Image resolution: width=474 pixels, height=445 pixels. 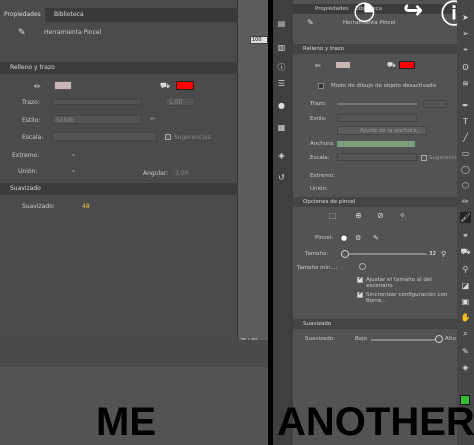 What do you see at coordinates (375, 202) in the screenshot?
I see `section-brush-options: Opciones de pincel` at bounding box center [375, 202].